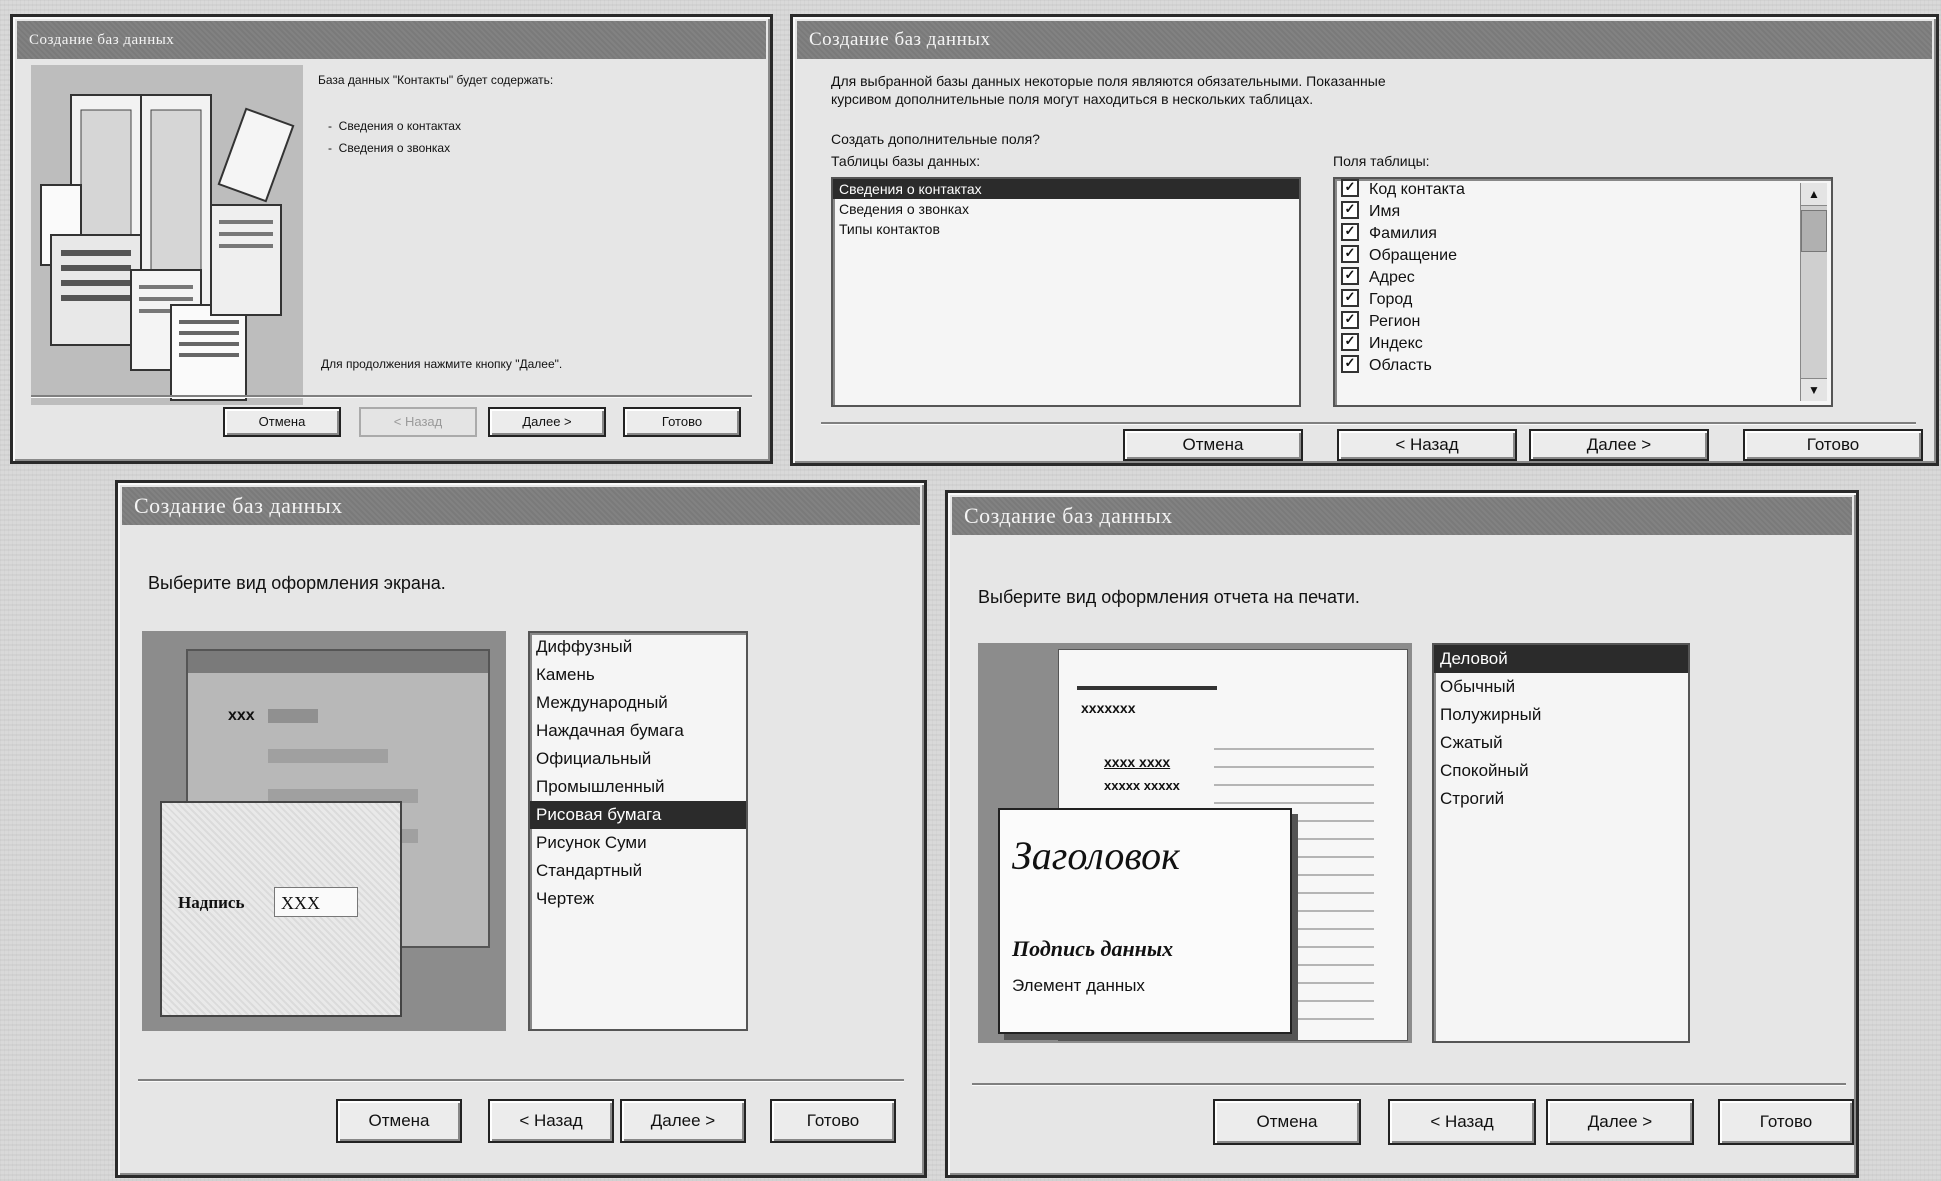  What do you see at coordinates (1814, 231) in the screenshot?
I see `scroll-thumb` at bounding box center [1814, 231].